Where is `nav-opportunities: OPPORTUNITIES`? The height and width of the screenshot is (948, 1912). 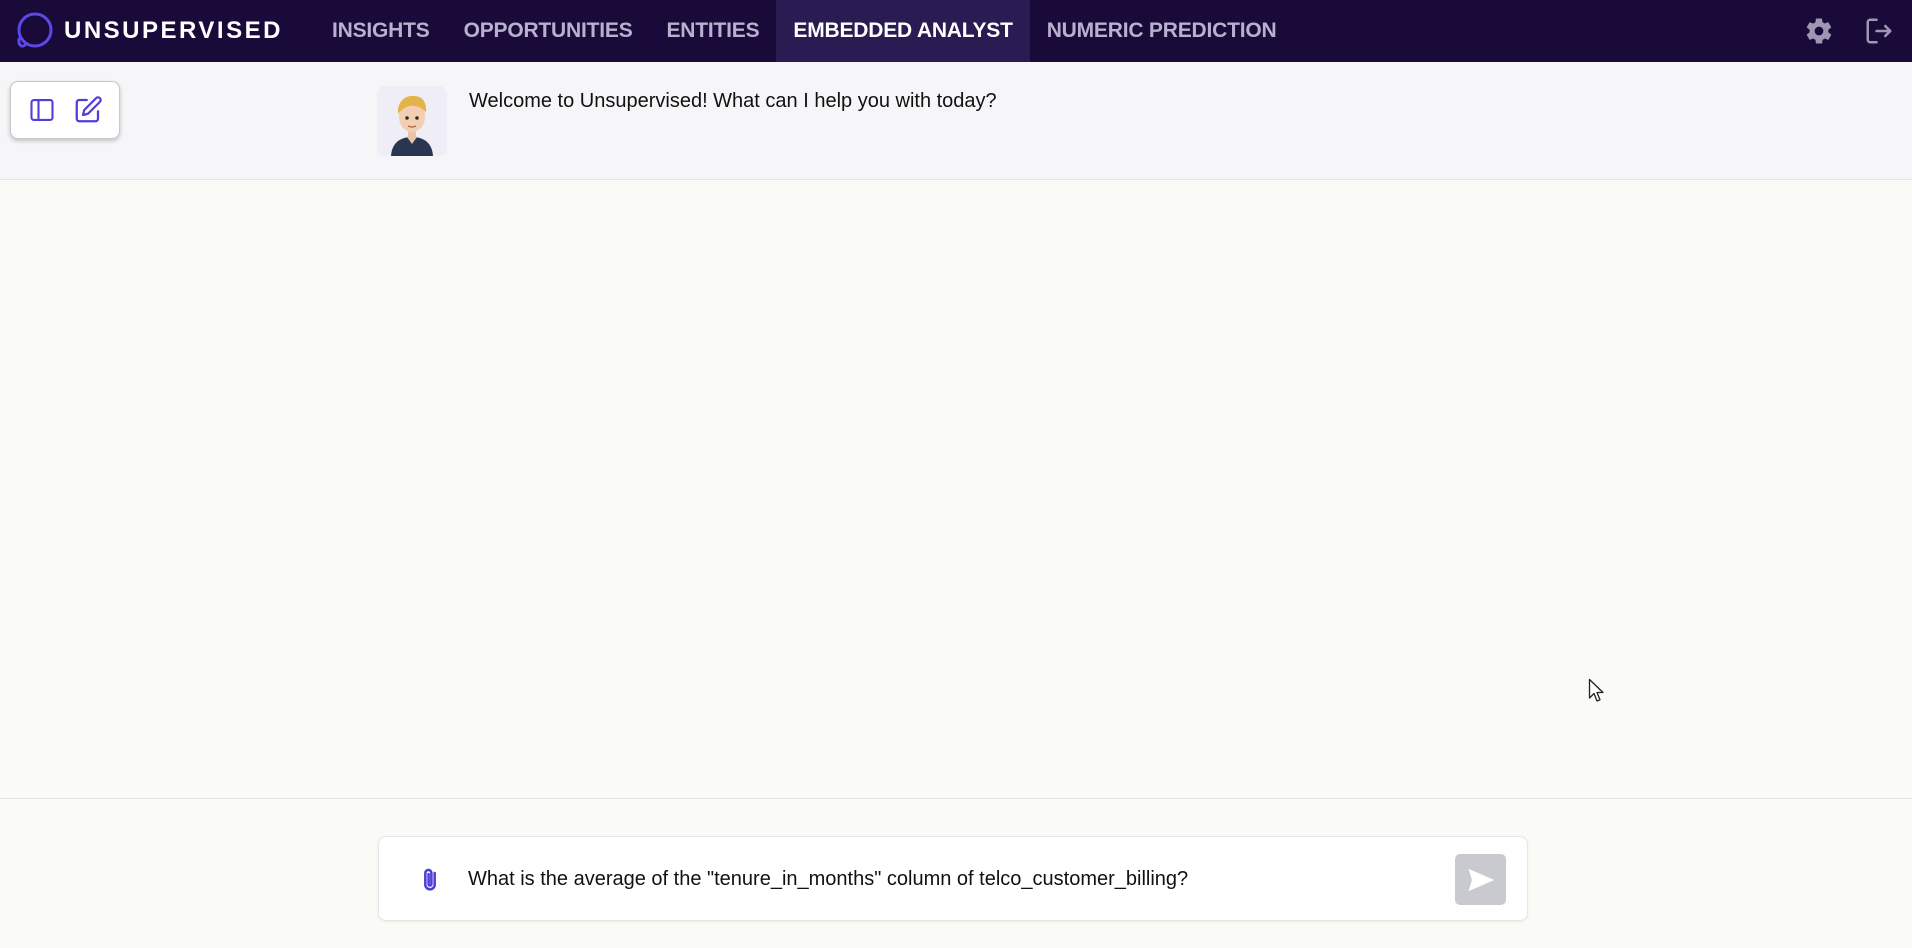 nav-opportunities: OPPORTUNITIES is located at coordinates (548, 31).